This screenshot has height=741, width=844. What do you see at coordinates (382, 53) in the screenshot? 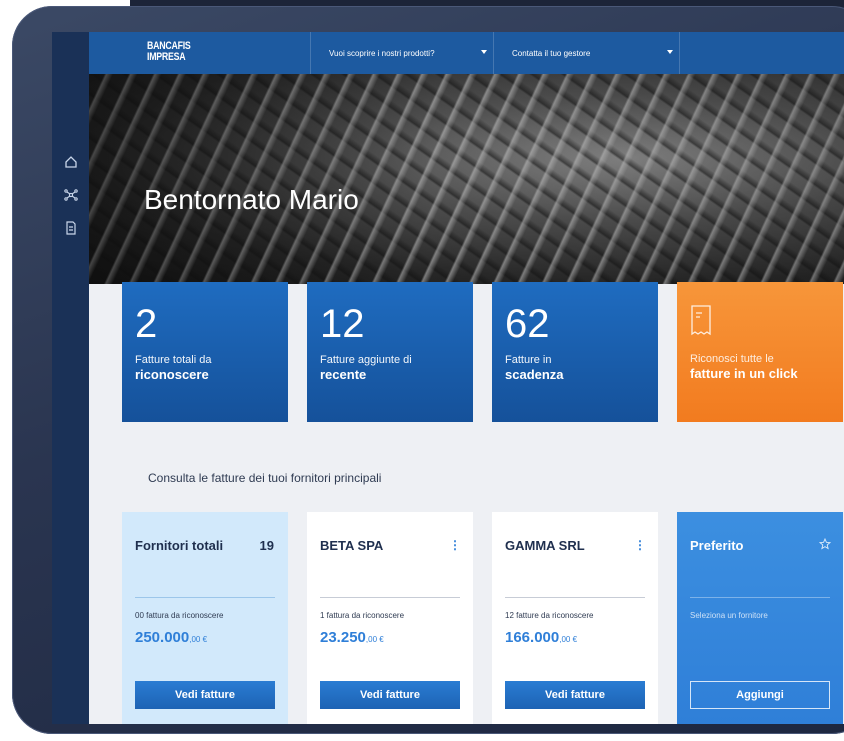
I see `nav-products-label: Vuoi scoprire i nostri prodotti?` at bounding box center [382, 53].